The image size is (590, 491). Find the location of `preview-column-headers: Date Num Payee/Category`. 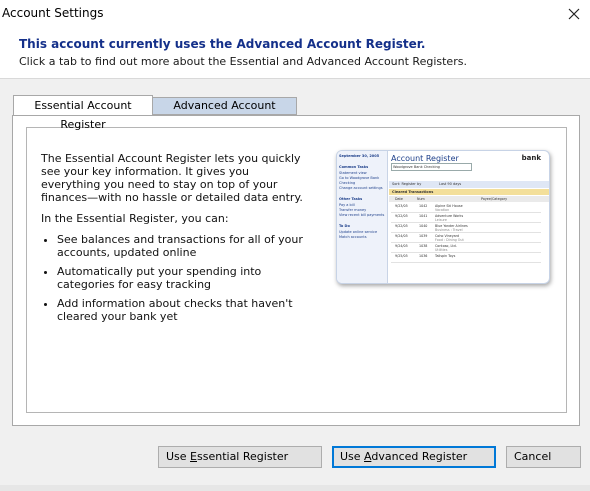

preview-column-headers: Date Num Payee/Category is located at coordinates (469, 199).